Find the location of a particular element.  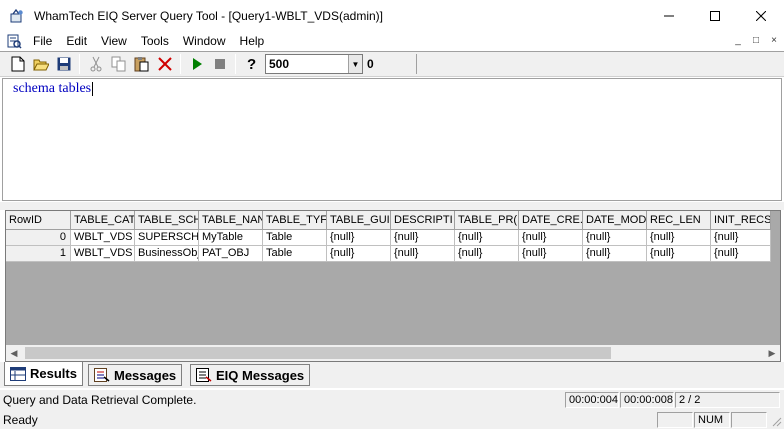

text-caret is located at coordinates (93, 88).